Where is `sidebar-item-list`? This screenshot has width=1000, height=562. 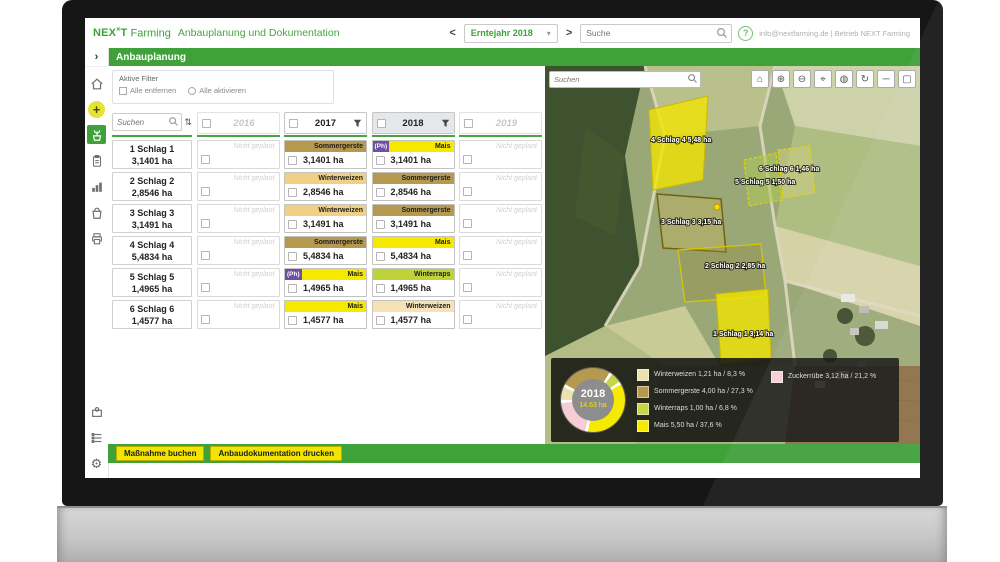 sidebar-item-list is located at coordinates (96, 437).